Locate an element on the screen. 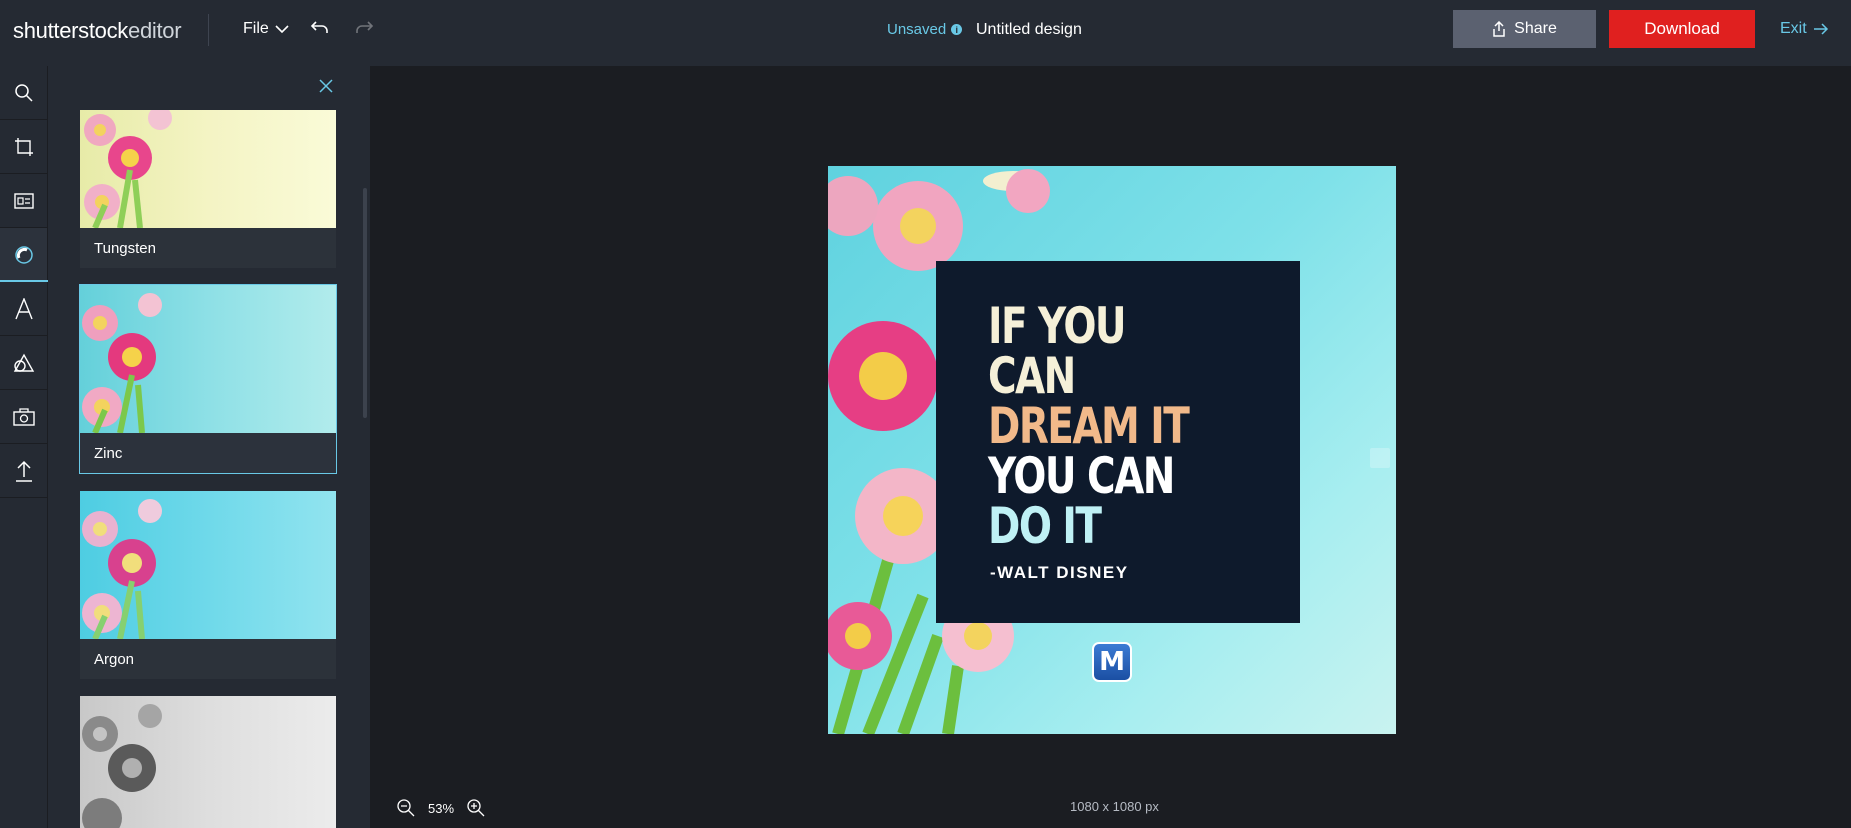 The width and height of the screenshot is (1851, 828). undo-icon is located at coordinates (320, 28).